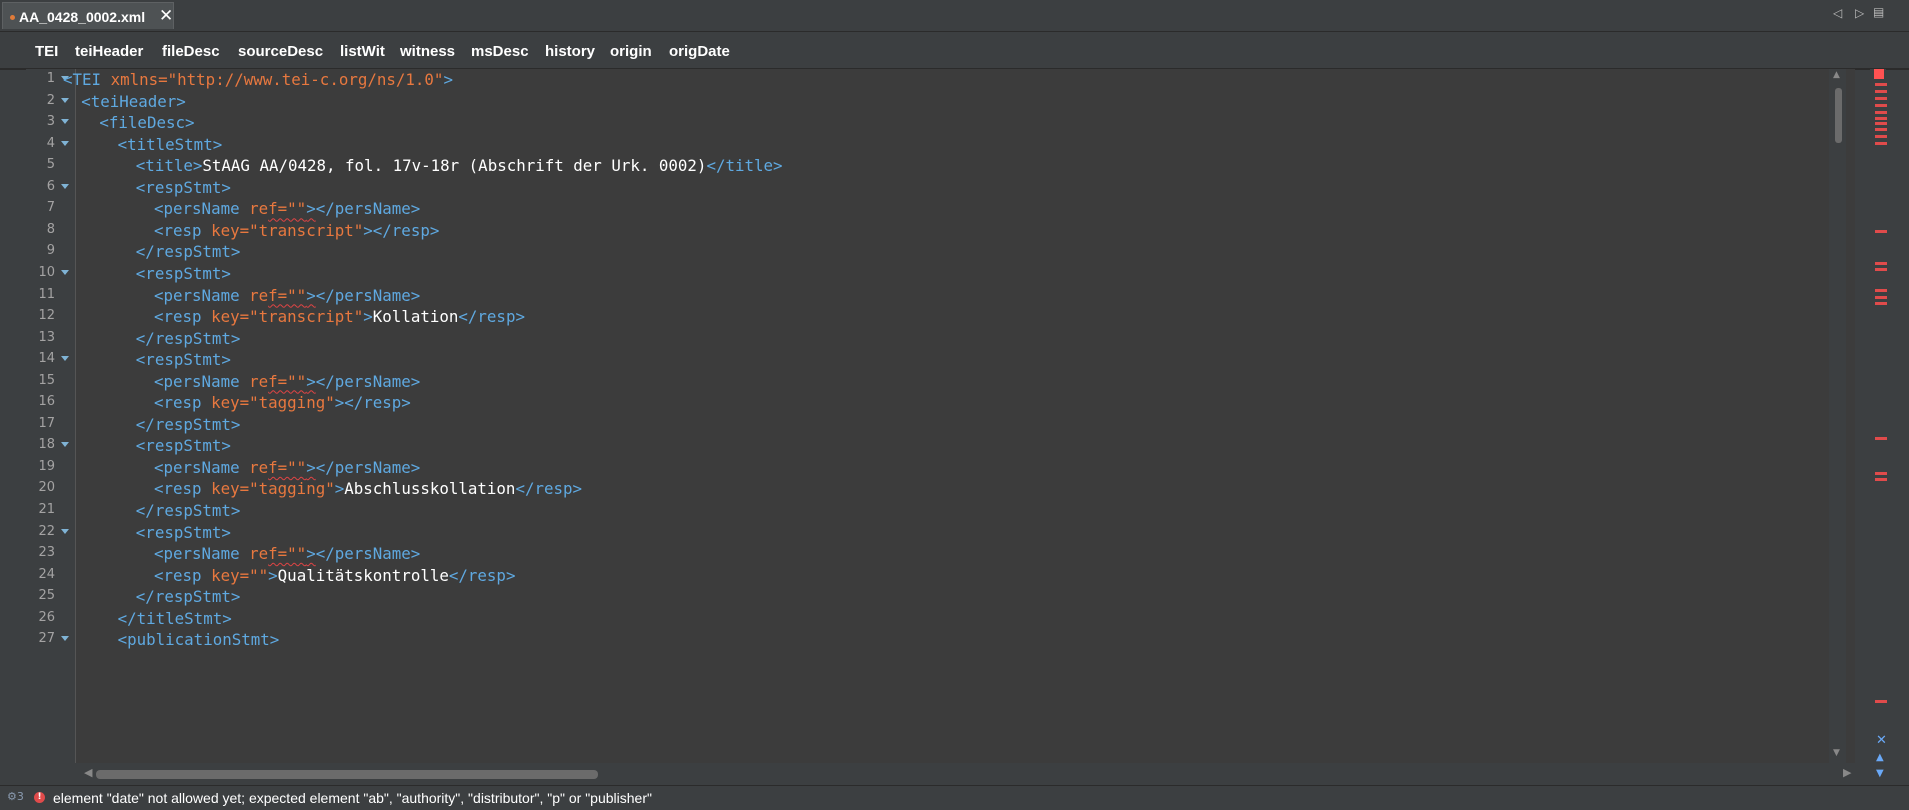 The image size is (1909, 810). What do you see at coordinates (1859, 13) in the screenshot?
I see `tab-scroll-right-icon: ▷` at bounding box center [1859, 13].